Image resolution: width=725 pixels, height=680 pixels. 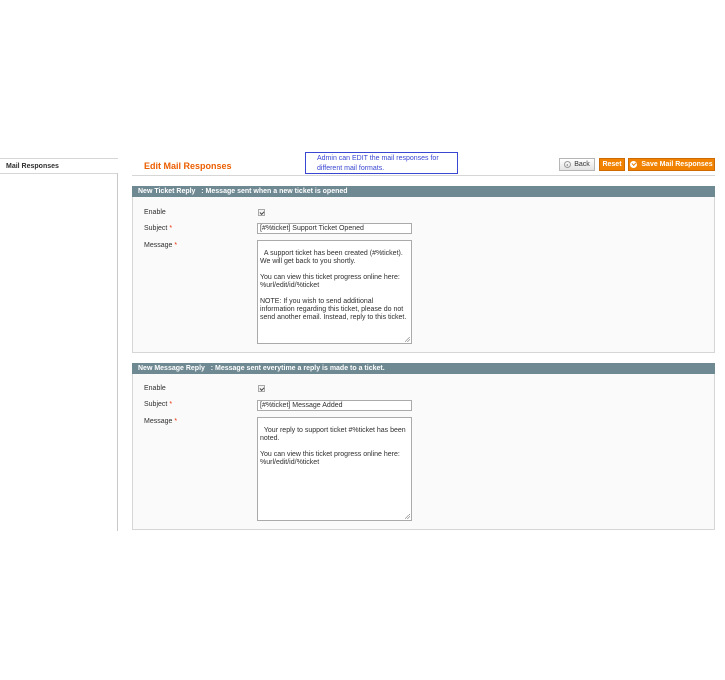 What do you see at coordinates (568, 164) in the screenshot?
I see `back-arrow-icon` at bounding box center [568, 164].